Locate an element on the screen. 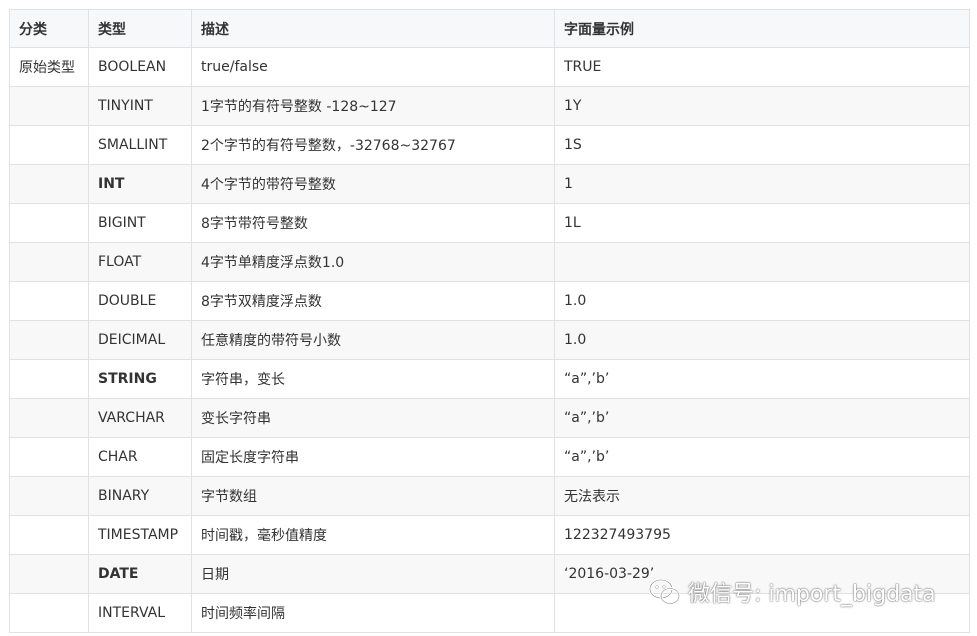  table-row: BINARY 字节数组 无法表示 is located at coordinates (489, 496).